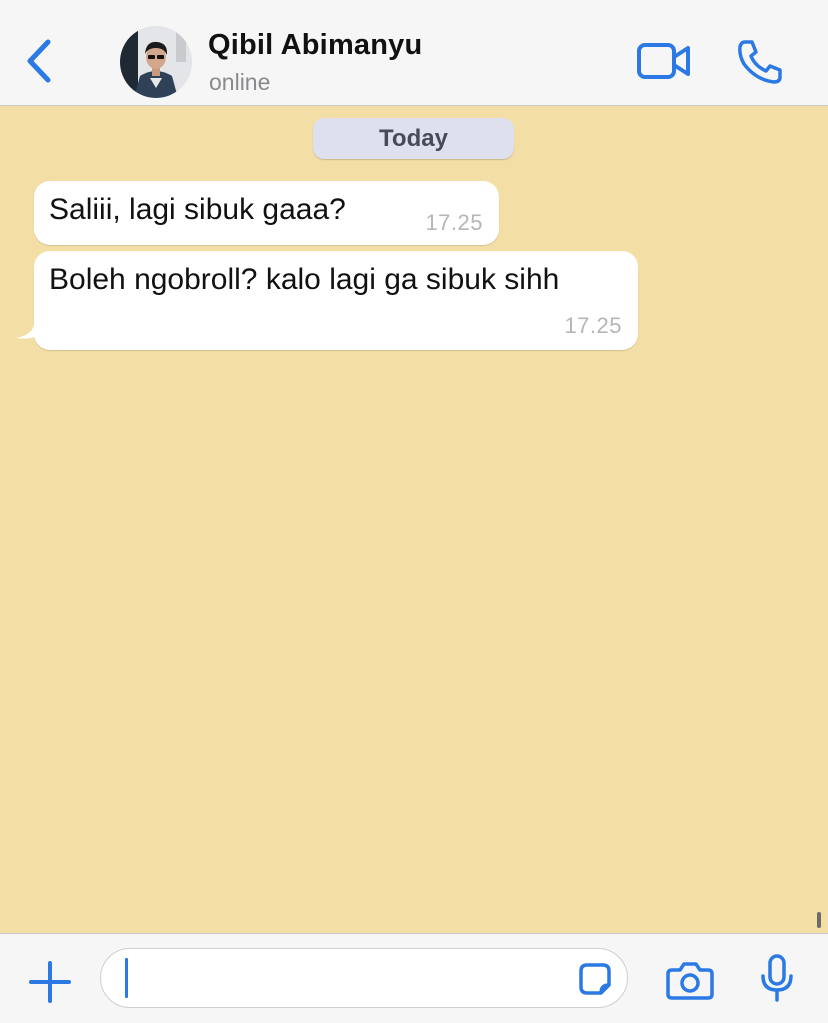  Describe the element at coordinates (343, 978) in the screenshot. I see `message-field` at that location.